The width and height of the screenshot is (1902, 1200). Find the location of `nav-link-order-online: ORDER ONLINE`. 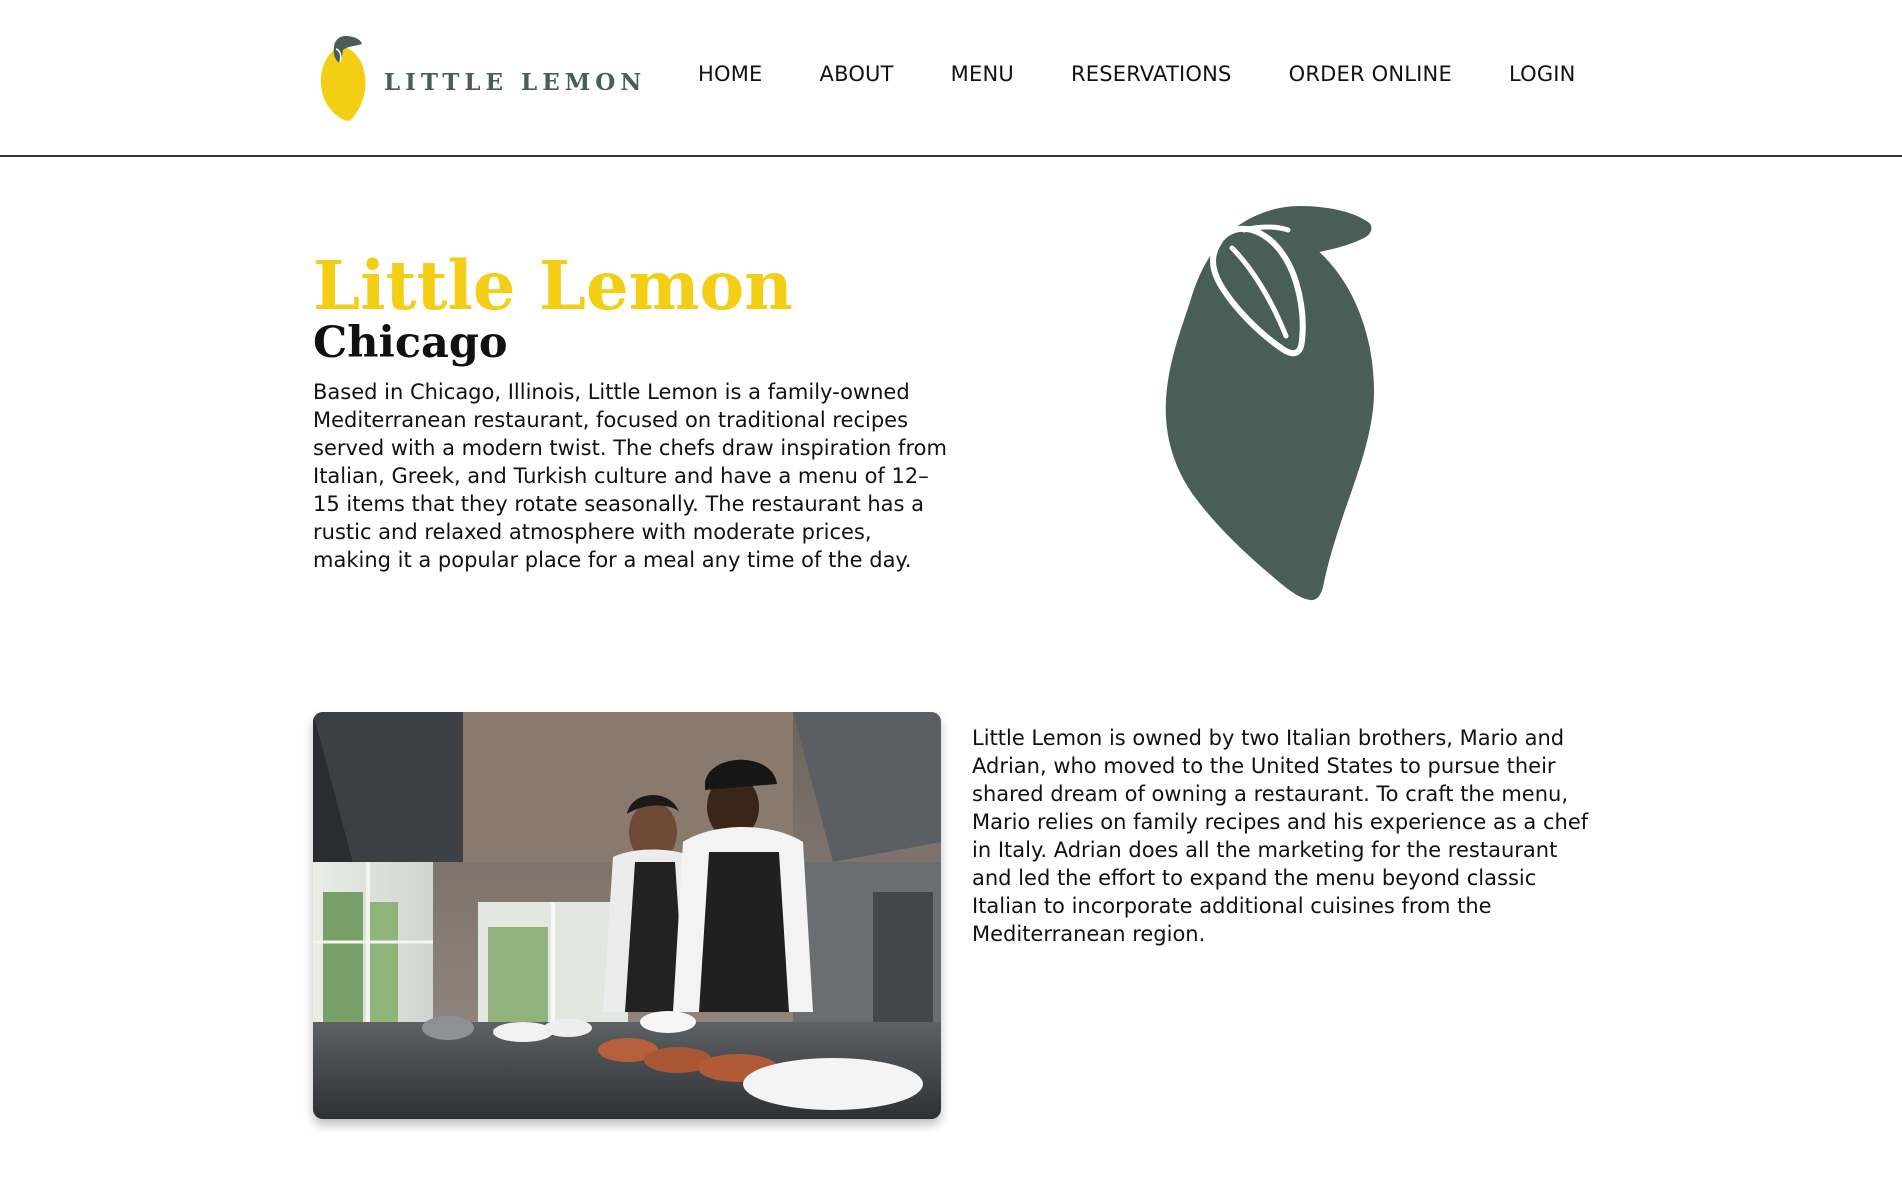

nav-link-order-online: ORDER ONLINE is located at coordinates (1370, 74).